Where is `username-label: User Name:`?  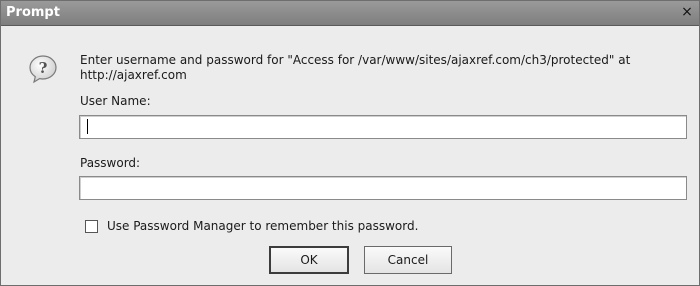 username-label: User Name: is located at coordinates (115, 101).